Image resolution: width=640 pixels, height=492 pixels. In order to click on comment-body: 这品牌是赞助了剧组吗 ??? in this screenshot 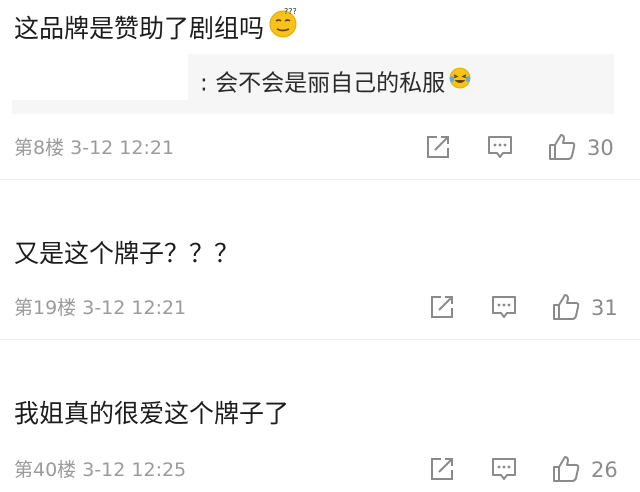, I will do `click(156, 28)`.